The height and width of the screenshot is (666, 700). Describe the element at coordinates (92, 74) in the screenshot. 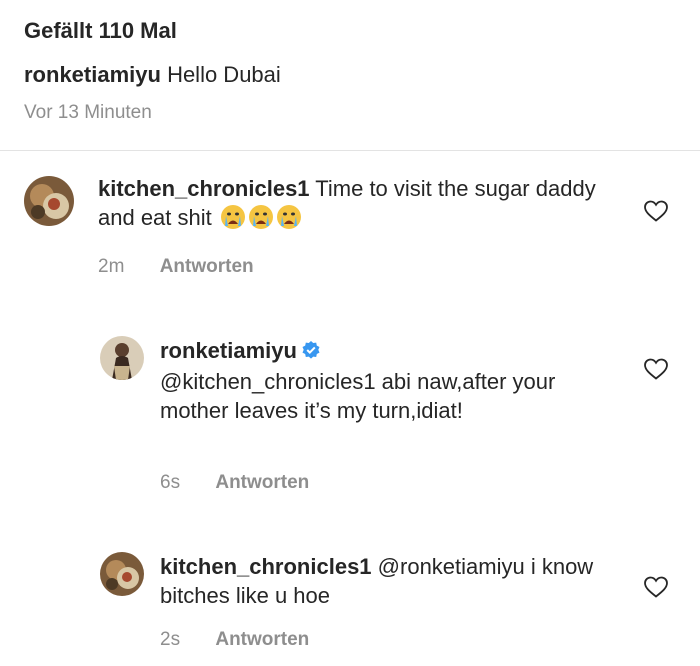

I see `caption-username: ronketiamiyu` at that location.